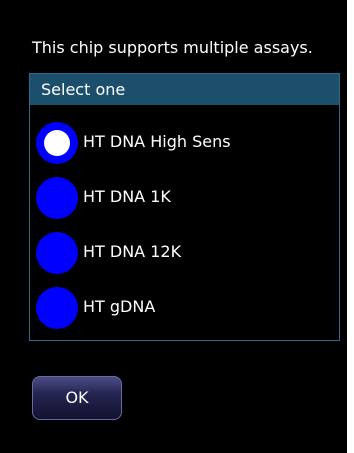  Describe the element at coordinates (119, 306) in the screenshot. I see `assay-option-label: HT gDNA` at that location.